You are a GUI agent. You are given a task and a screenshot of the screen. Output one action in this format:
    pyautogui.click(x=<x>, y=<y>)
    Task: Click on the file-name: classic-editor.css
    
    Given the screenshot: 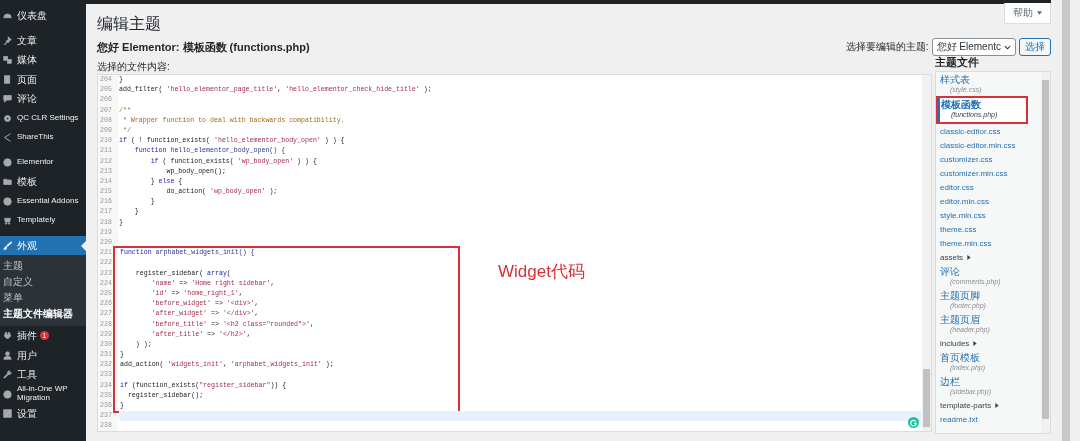 What is the action you would take?
    pyautogui.click(x=971, y=131)
    